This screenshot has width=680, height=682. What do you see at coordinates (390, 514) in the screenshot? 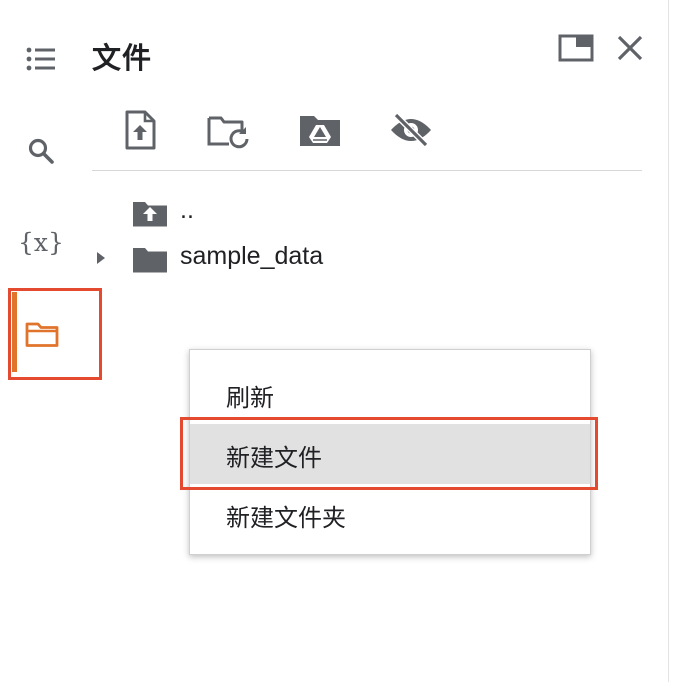
I see `menu-item-new-folder: 新建文件夹` at bounding box center [390, 514].